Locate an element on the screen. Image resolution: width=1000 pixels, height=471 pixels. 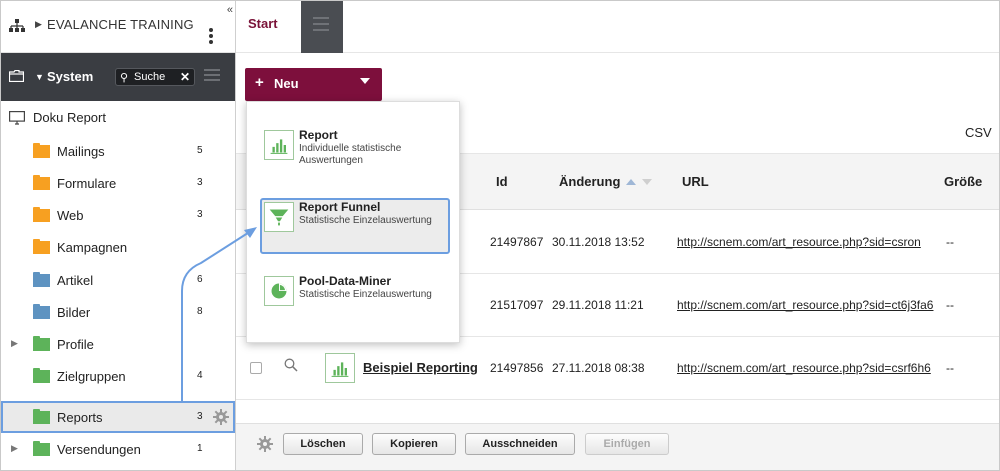
caret-down-icon: ▼ is located at coordinates (39, 77).